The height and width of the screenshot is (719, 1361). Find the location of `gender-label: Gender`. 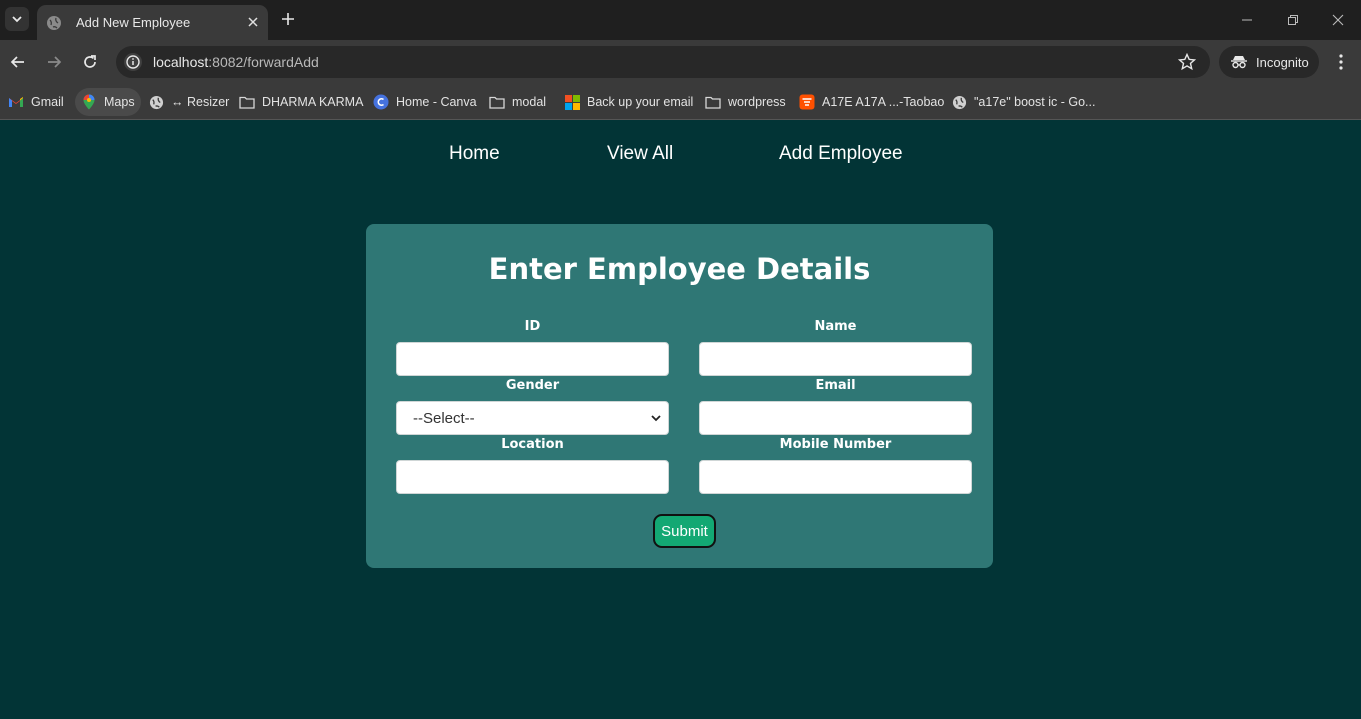

gender-label: Gender is located at coordinates (532, 385).